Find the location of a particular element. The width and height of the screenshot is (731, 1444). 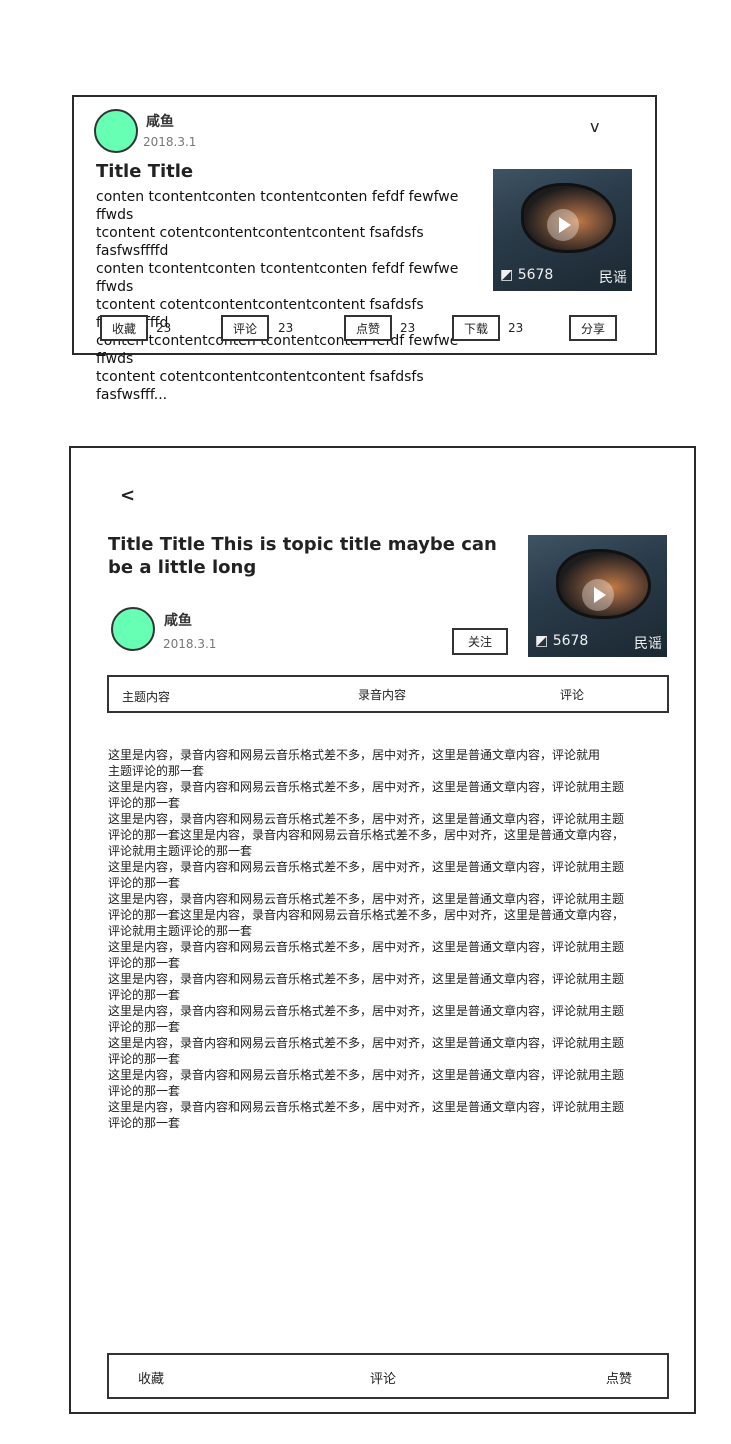

comment-count: 23 is located at coordinates (286, 328).